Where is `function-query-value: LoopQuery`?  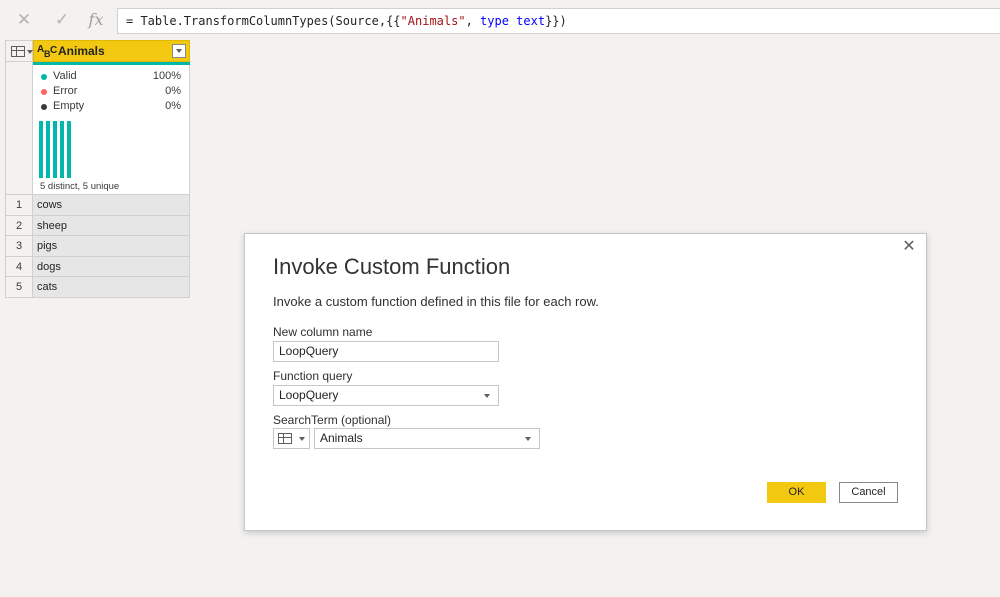 function-query-value: LoopQuery is located at coordinates (309, 395).